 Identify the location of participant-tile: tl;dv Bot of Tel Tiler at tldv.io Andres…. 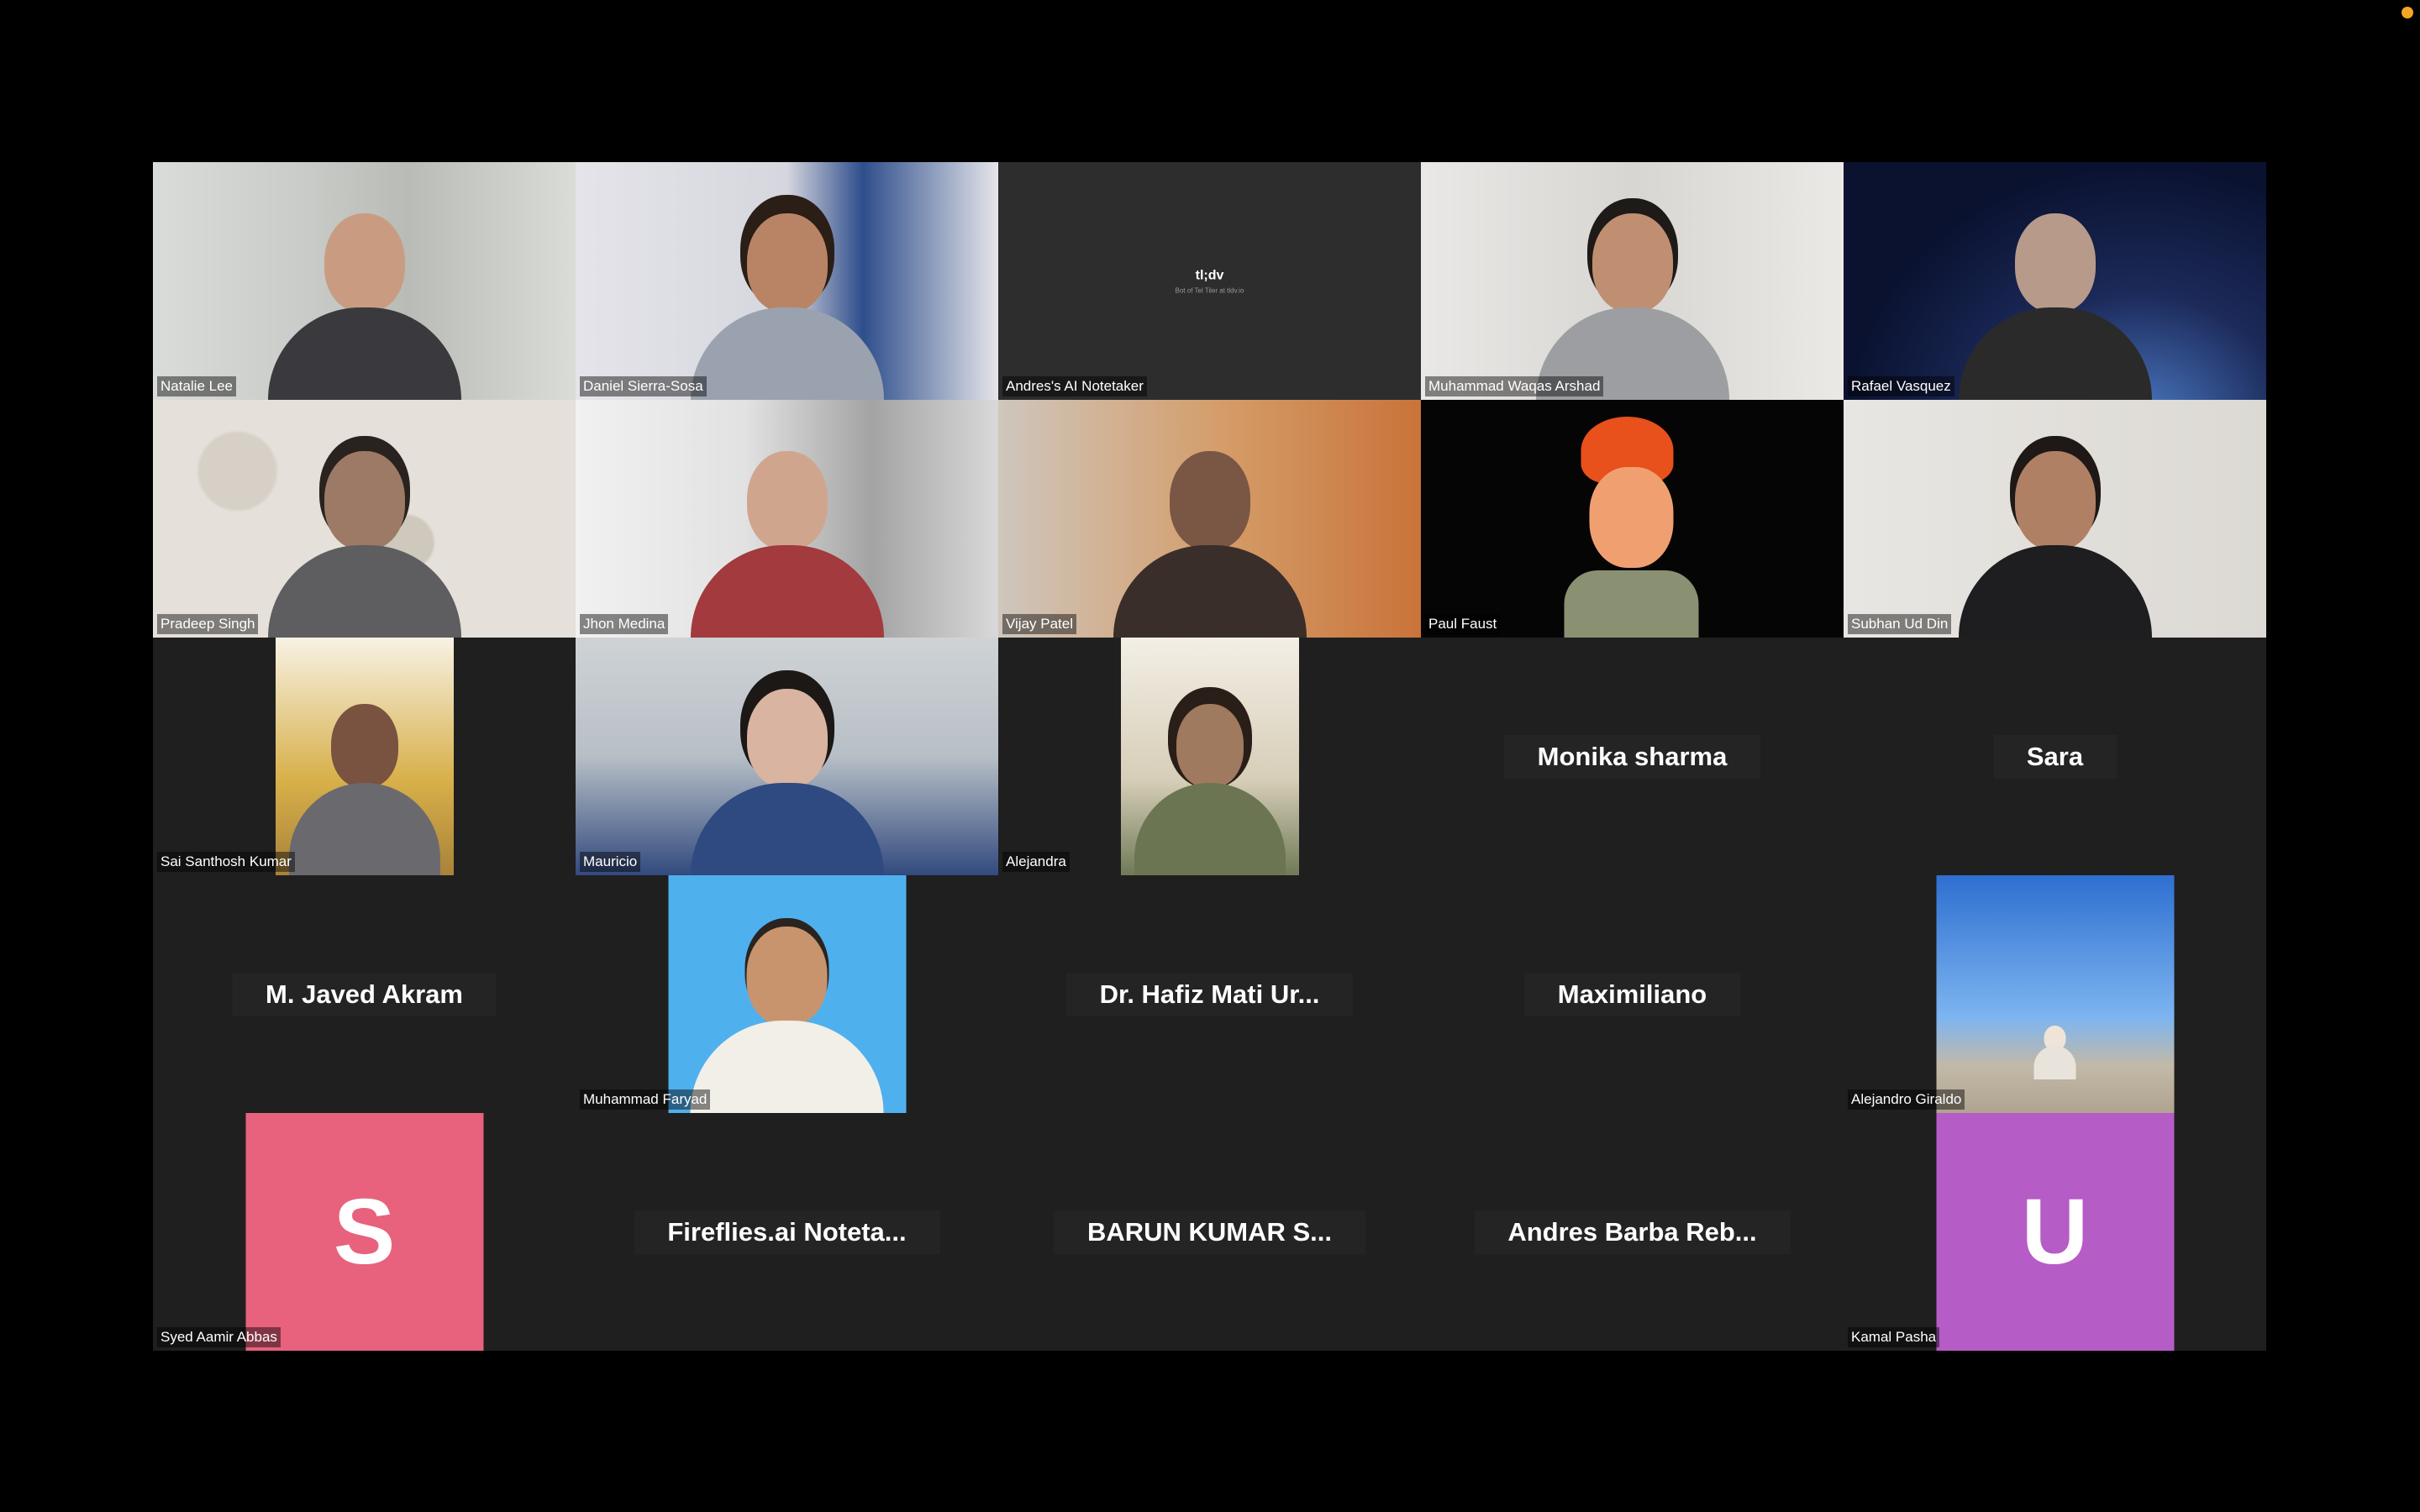
(1209, 281).